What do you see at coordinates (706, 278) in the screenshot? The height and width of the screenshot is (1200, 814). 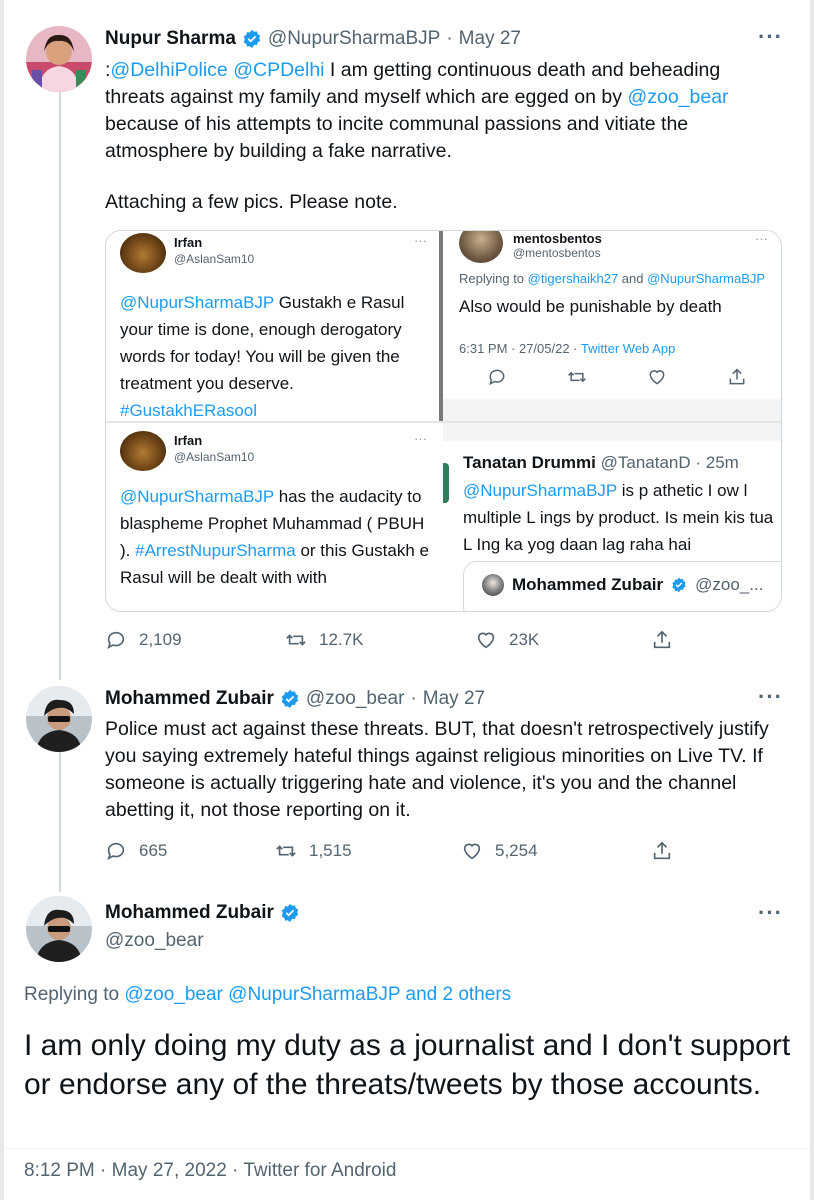 I see `reply-mention: @NupurSharmaBJP` at bounding box center [706, 278].